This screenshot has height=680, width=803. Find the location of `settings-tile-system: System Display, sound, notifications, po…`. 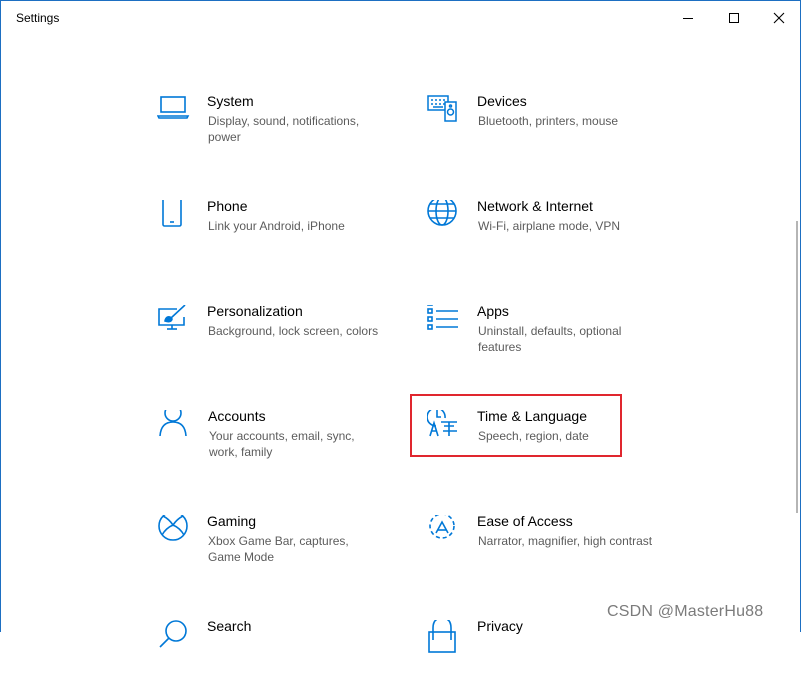

settings-tile-system: System Display, sound, notifications, po… is located at coordinates (277, 124).